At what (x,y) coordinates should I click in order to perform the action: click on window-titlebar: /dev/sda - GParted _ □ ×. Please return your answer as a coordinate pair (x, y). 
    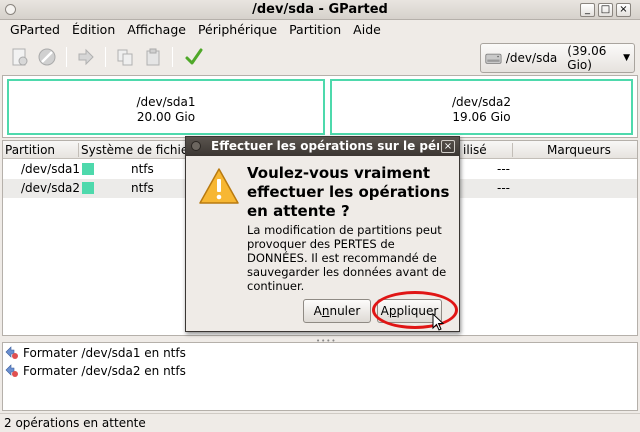
    Looking at the image, I should click on (320, 10).